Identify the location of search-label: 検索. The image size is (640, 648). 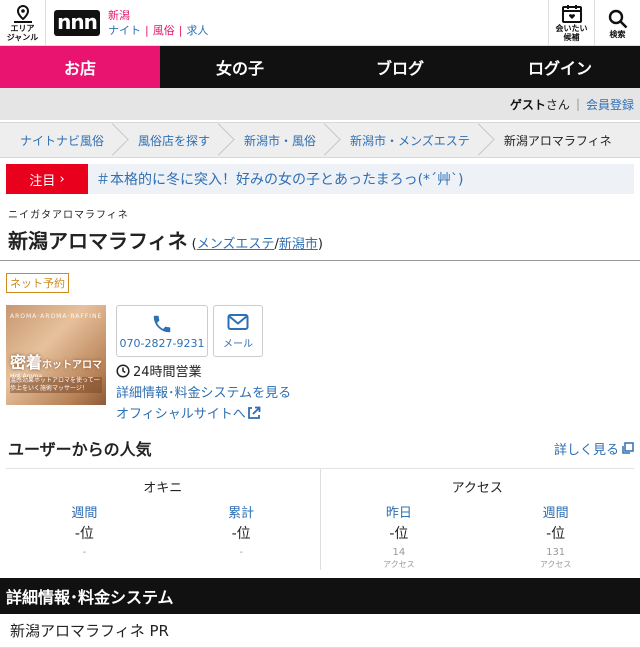
(617, 34).